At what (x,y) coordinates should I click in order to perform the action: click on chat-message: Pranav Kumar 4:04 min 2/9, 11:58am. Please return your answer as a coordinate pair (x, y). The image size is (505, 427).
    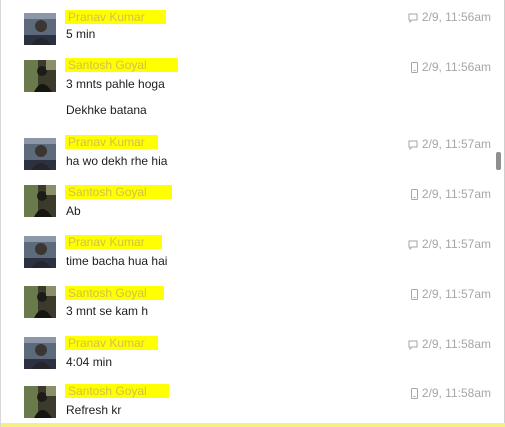
    Looking at the image, I should click on (246, 356).